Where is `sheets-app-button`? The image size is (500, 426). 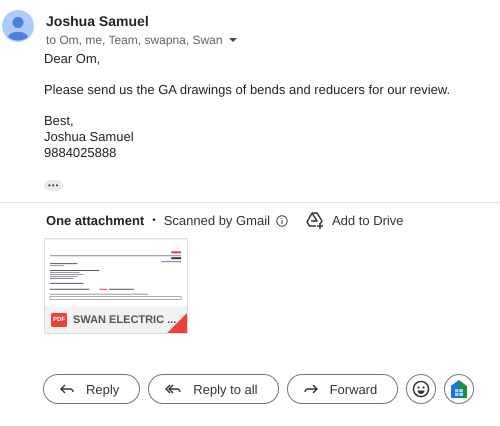 sheets-app-button is located at coordinates (459, 389).